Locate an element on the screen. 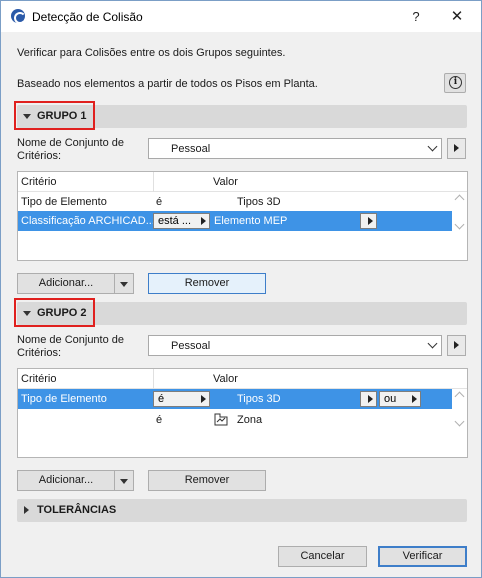 The width and height of the screenshot is (482, 578). group1-remove-button: Remover is located at coordinates (207, 283).